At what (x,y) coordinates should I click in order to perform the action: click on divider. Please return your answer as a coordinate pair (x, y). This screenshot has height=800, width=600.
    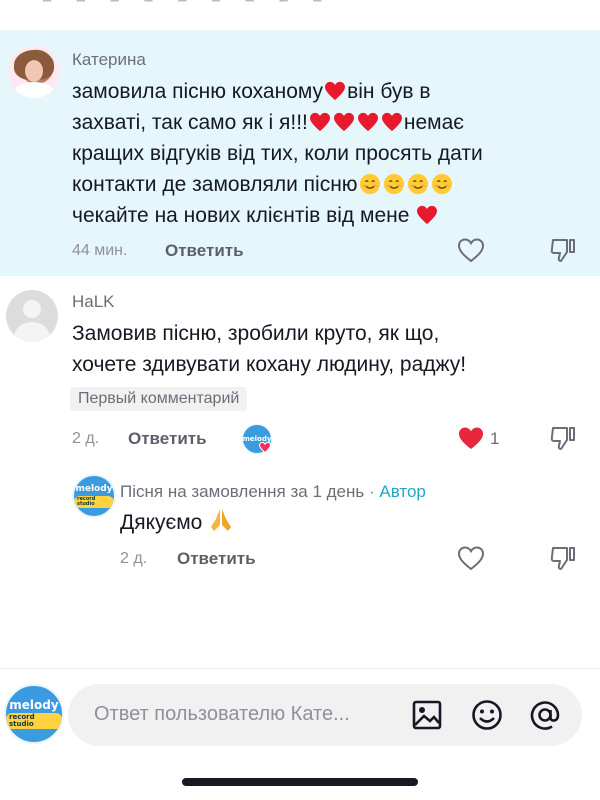
    Looking at the image, I should click on (300, 668).